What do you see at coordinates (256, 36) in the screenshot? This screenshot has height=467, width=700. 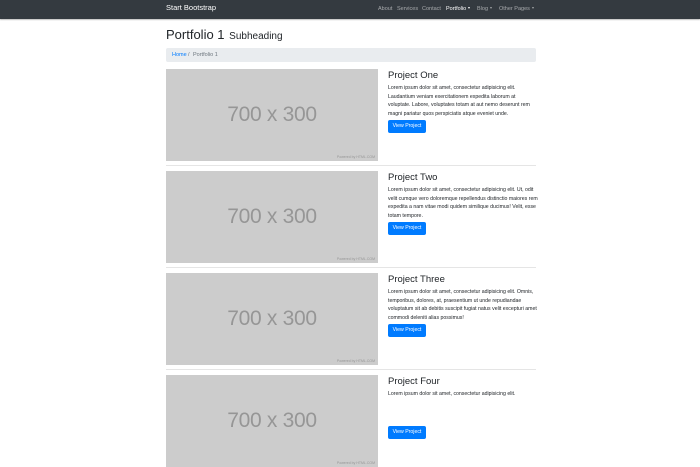 I see `page-subtitle: Subheading` at bounding box center [256, 36].